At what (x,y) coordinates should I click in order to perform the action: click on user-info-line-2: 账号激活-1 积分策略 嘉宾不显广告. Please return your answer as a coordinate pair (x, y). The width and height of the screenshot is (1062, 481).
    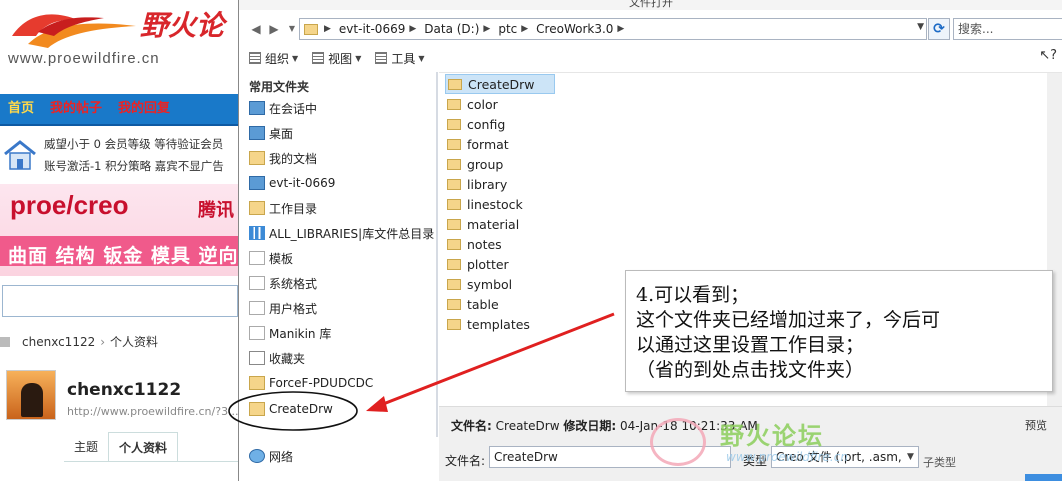
    Looking at the image, I should click on (134, 166).